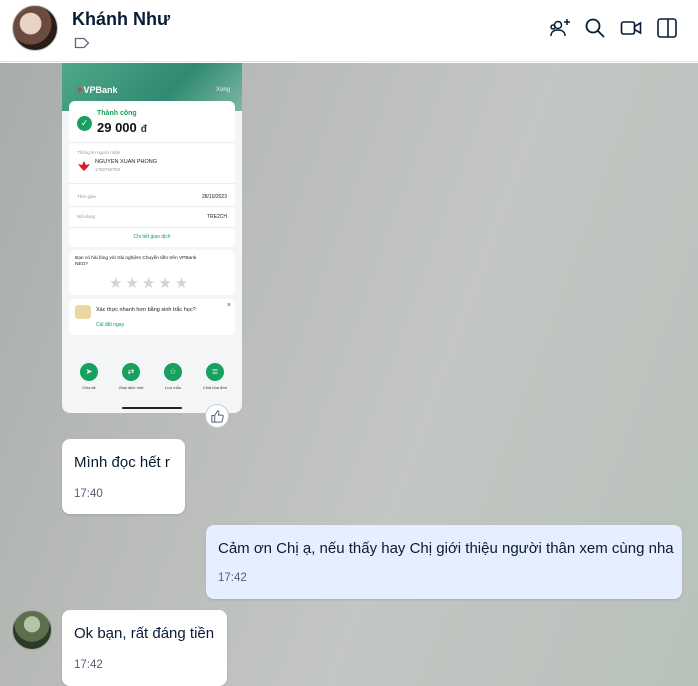 This screenshot has height=686, width=698. Describe the element at coordinates (89, 372) in the screenshot. I see `send-icon: ➤` at that location.